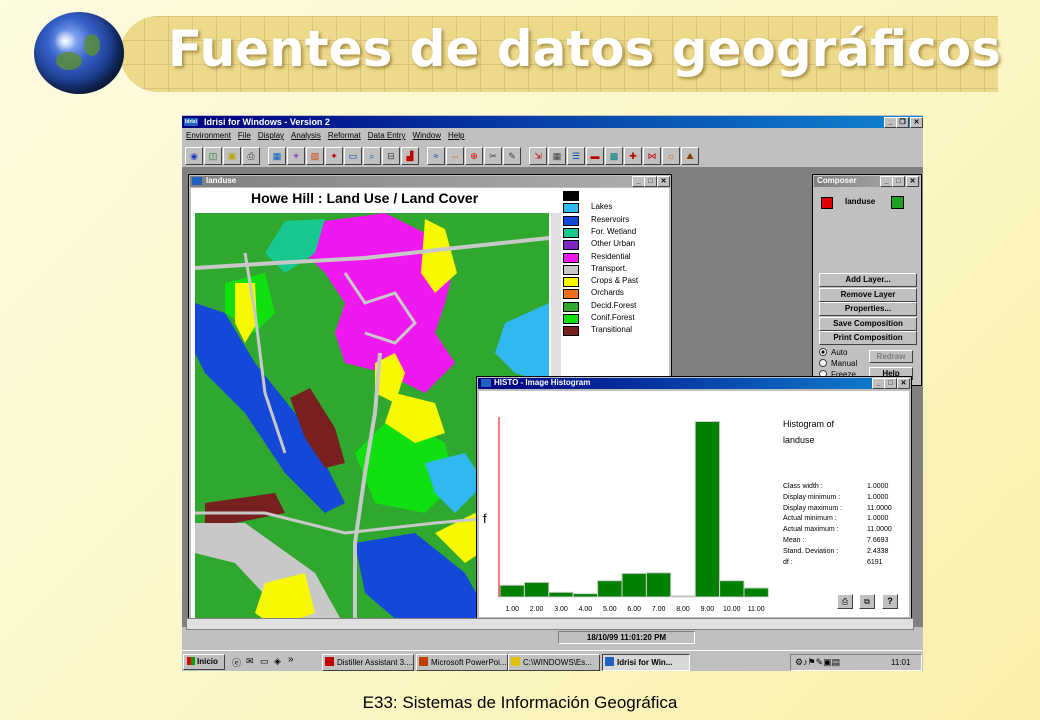  I want to click on menu-analysis: Analysis, so click(306, 135).